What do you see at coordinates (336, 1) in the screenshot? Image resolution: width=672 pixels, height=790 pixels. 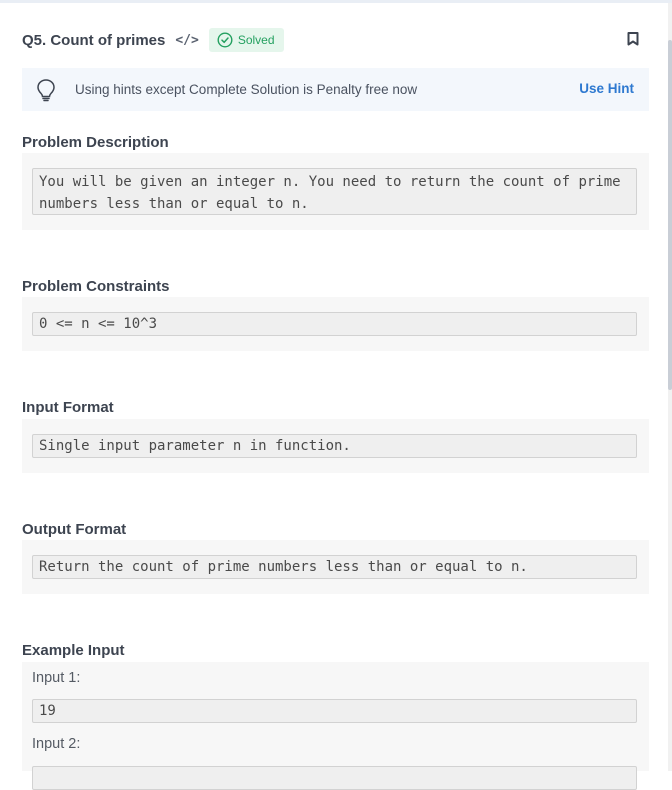 I see `top-border` at bounding box center [336, 1].